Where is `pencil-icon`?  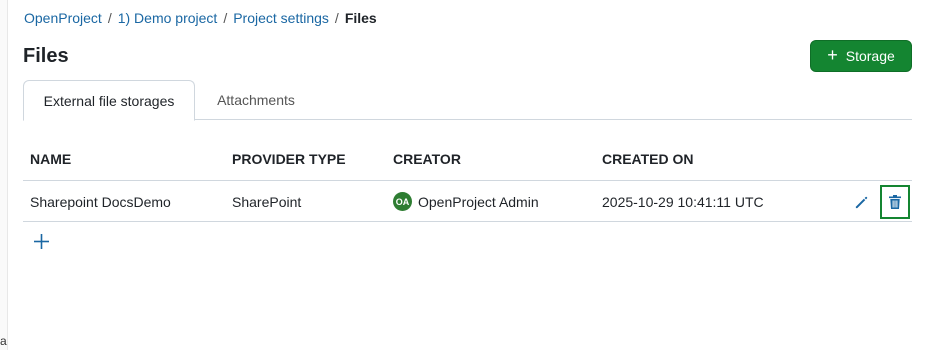
pencil-icon is located at coordinates (861, 202).